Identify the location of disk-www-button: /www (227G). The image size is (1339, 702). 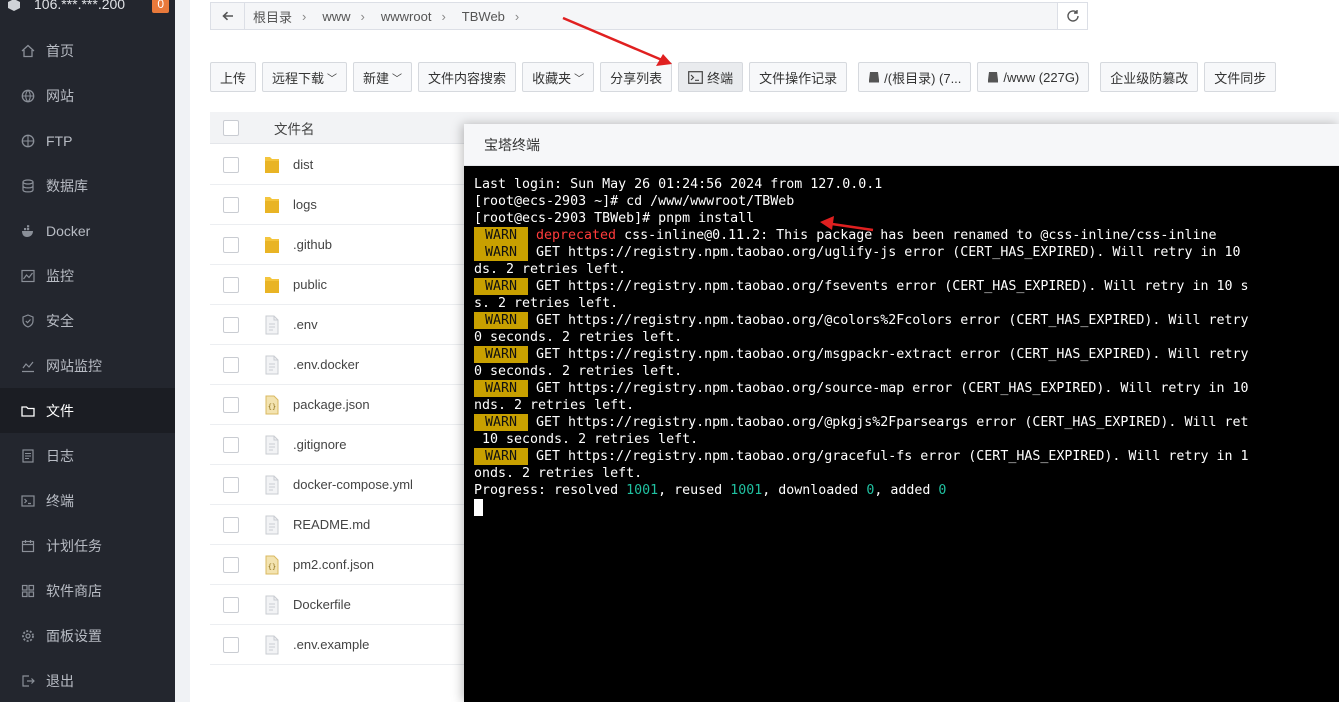
(1033, 77).